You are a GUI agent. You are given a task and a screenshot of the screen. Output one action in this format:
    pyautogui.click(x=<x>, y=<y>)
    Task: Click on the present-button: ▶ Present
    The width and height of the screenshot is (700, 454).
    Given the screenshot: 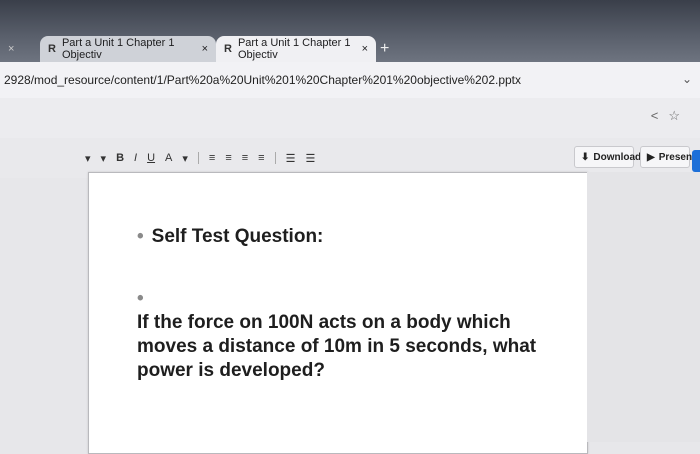 What is the action you would take?
    pyautogui.click(x=667, y=157)
    